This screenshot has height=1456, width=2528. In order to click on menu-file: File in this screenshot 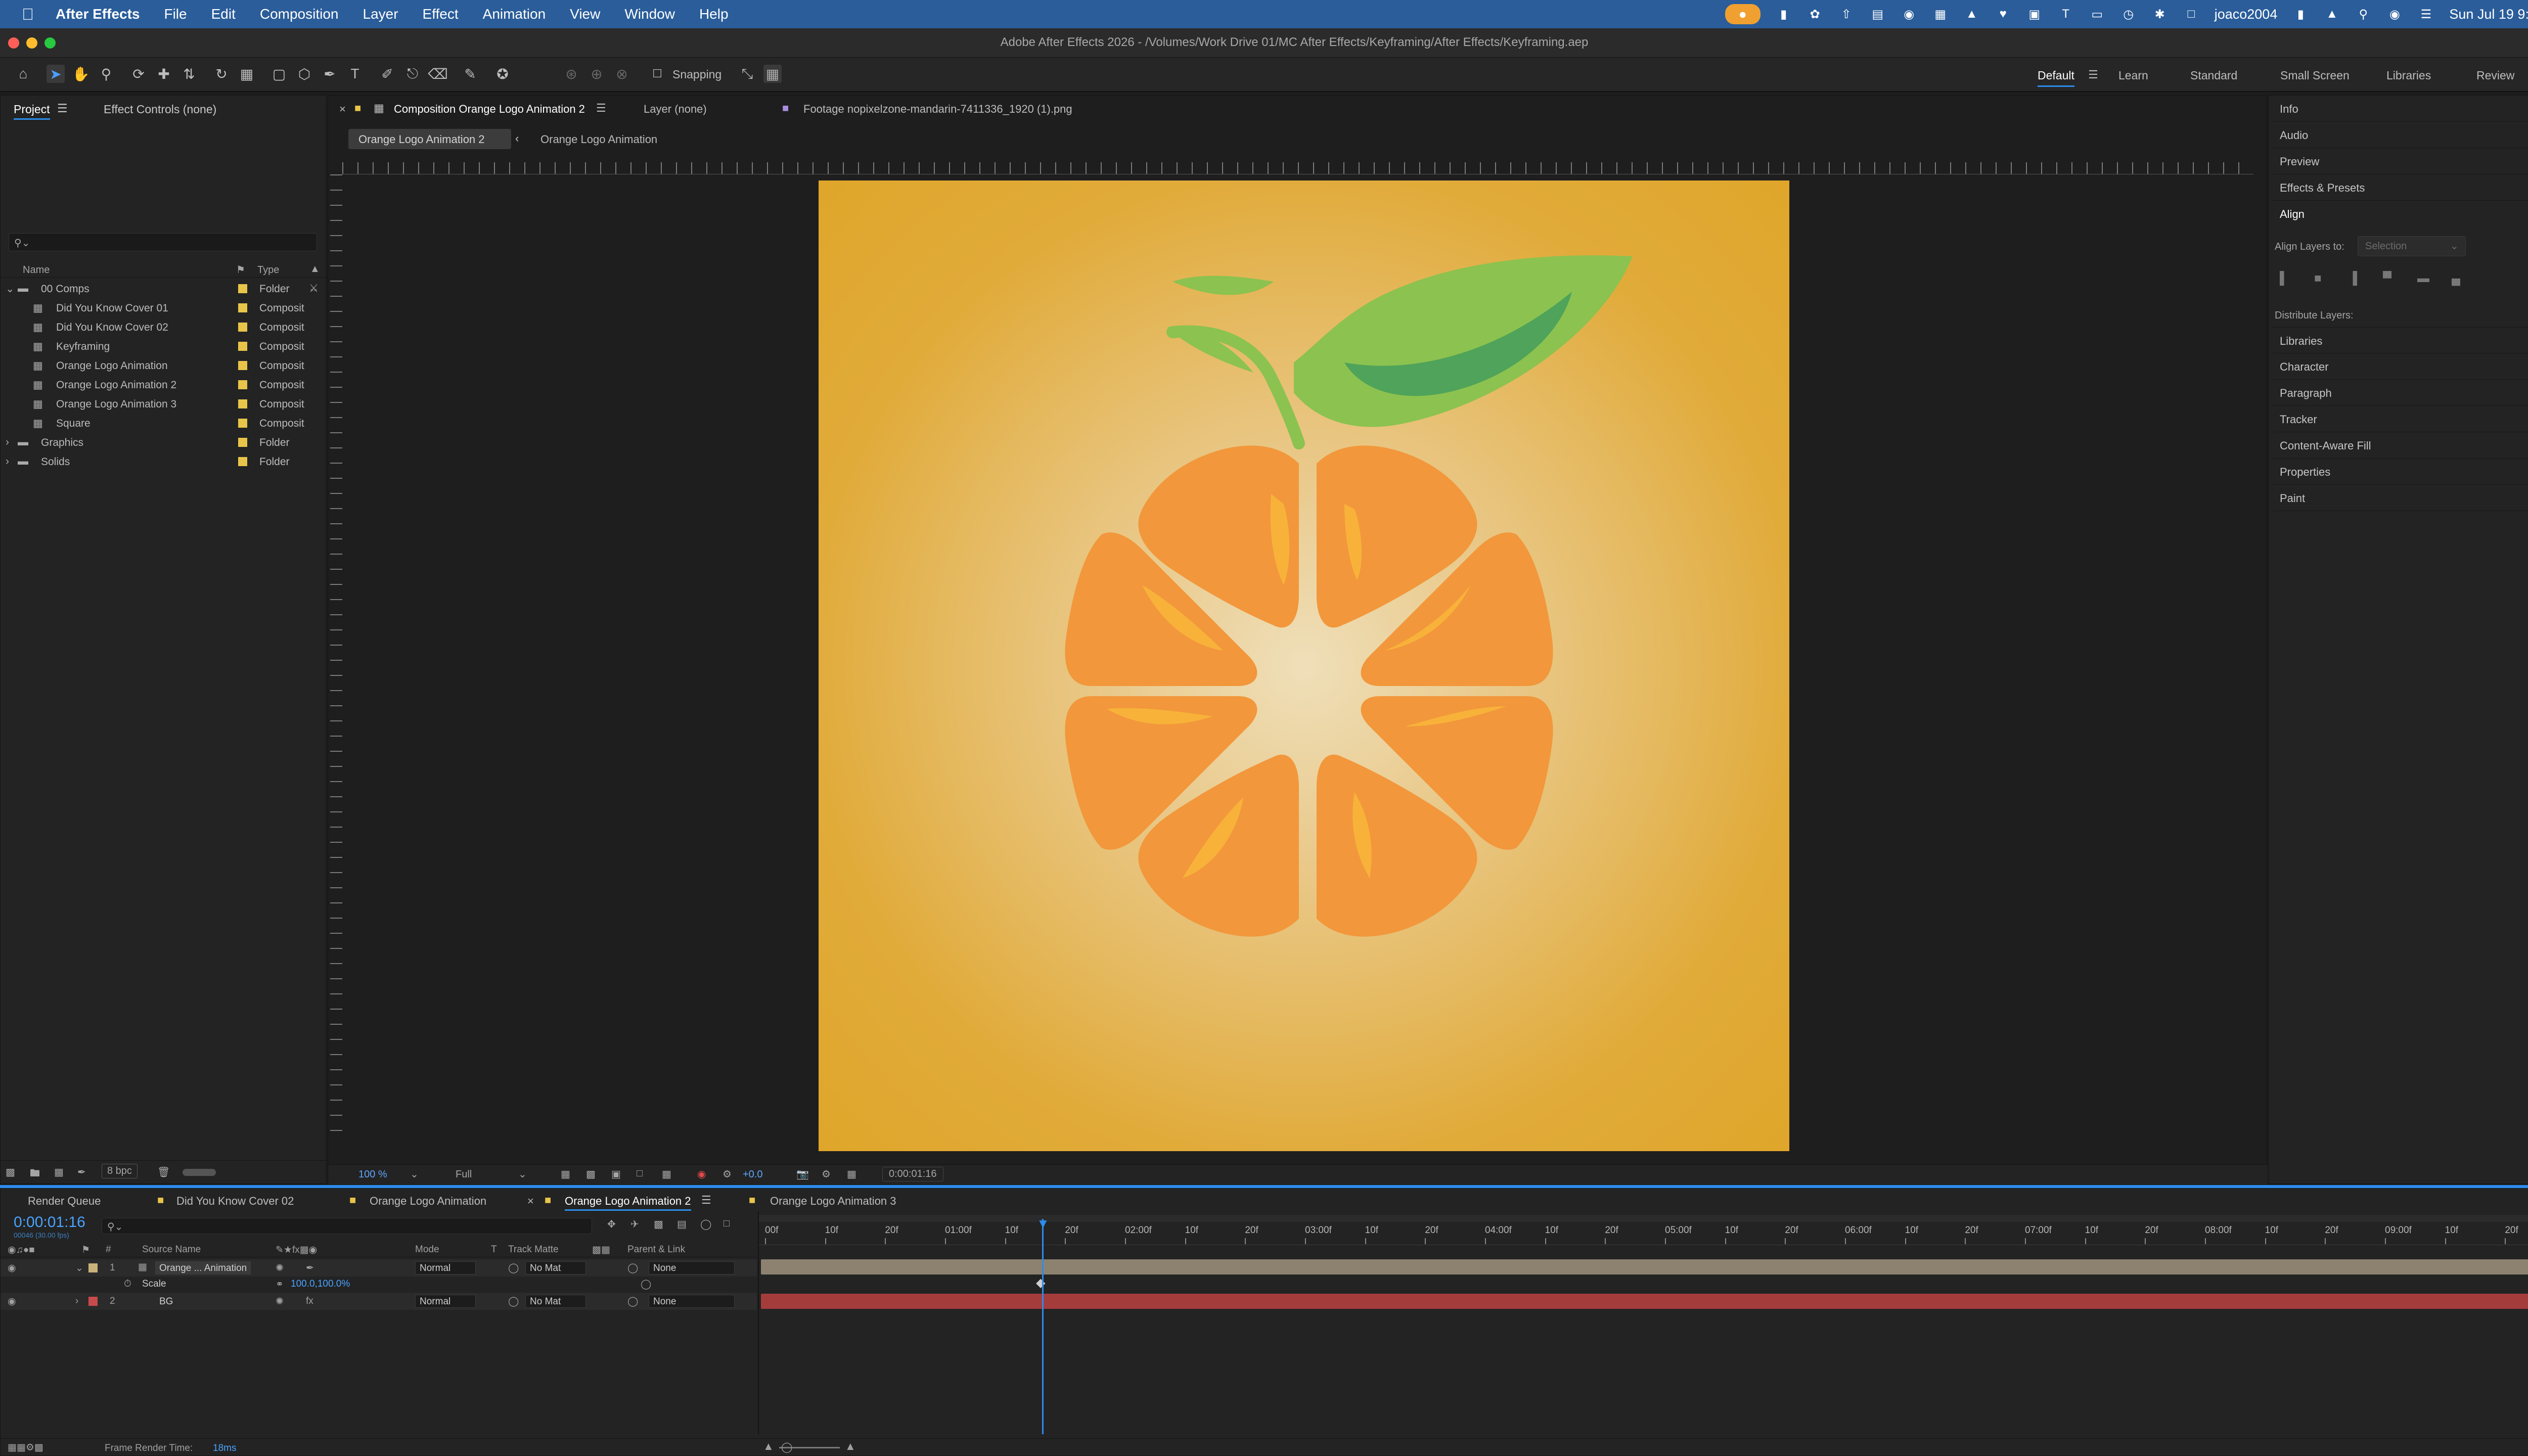, I will do `click(176, 14)`.